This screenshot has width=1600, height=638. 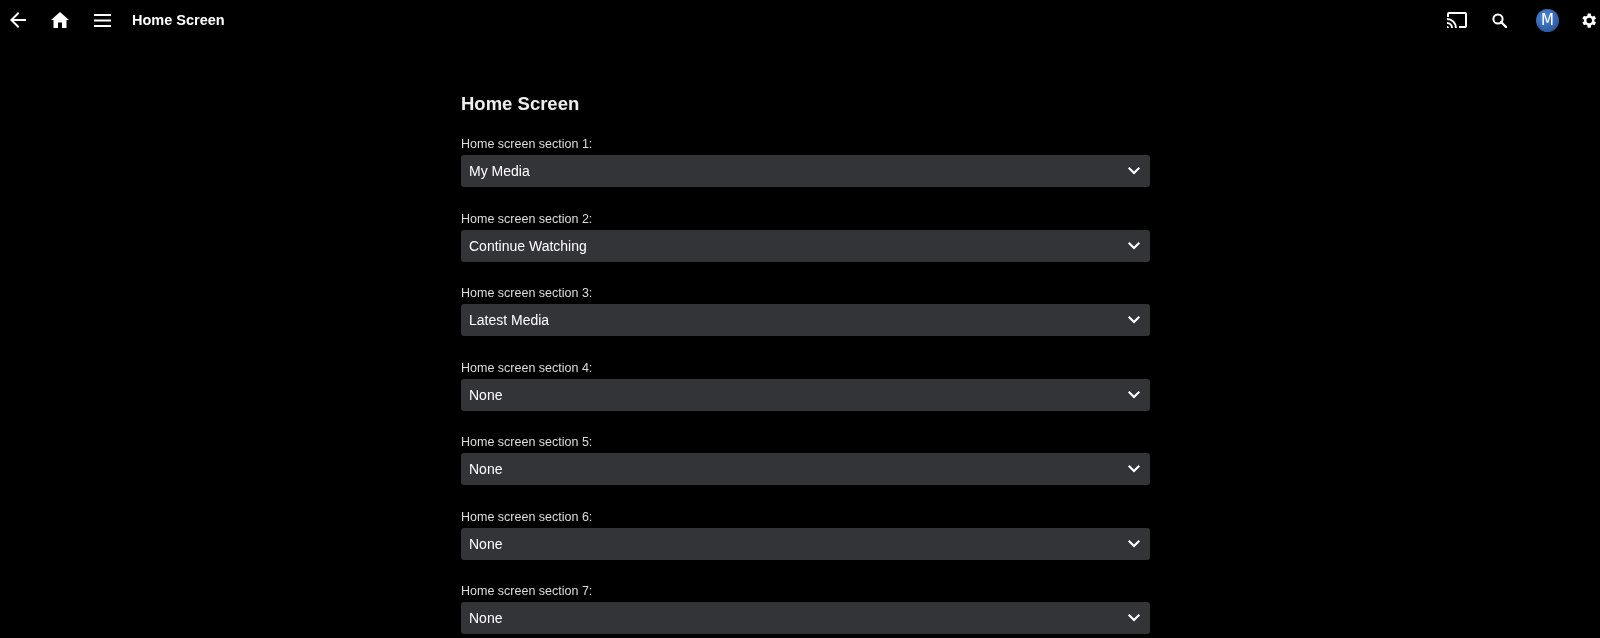 What do you see at coordinates (18, 20) in the screenshot?
I see `back-arrow-icon` at bounding box center [18, 20].